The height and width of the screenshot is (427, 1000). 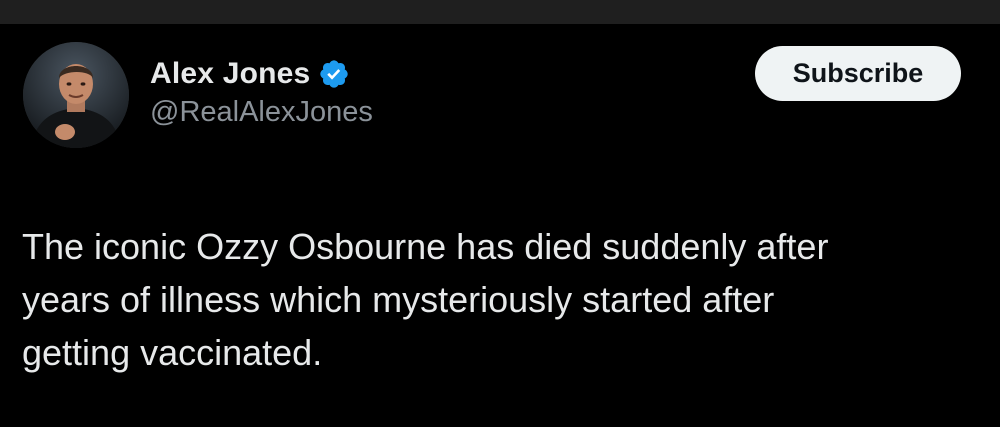 What do you see at coordinates (334, 74) in the screenshot?
I see `verified-badge-icon` at bounding box center [334, 74].